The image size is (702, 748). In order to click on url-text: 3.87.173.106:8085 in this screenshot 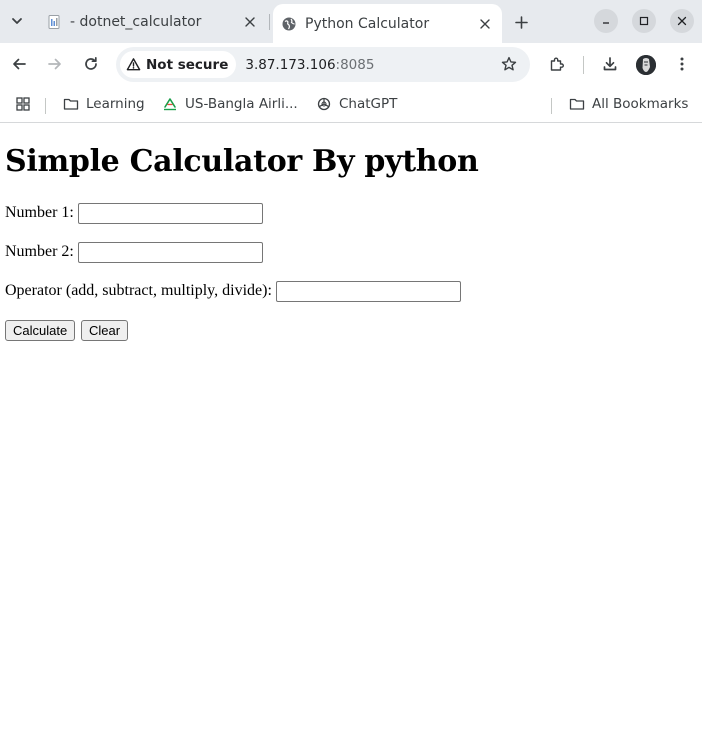, I will do `click(309, 65)`.